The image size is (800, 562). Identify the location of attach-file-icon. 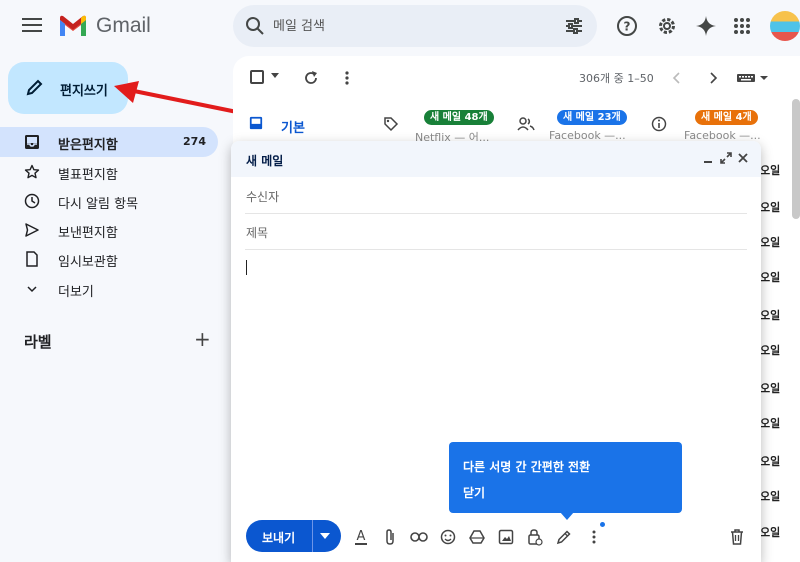
(390, 537).